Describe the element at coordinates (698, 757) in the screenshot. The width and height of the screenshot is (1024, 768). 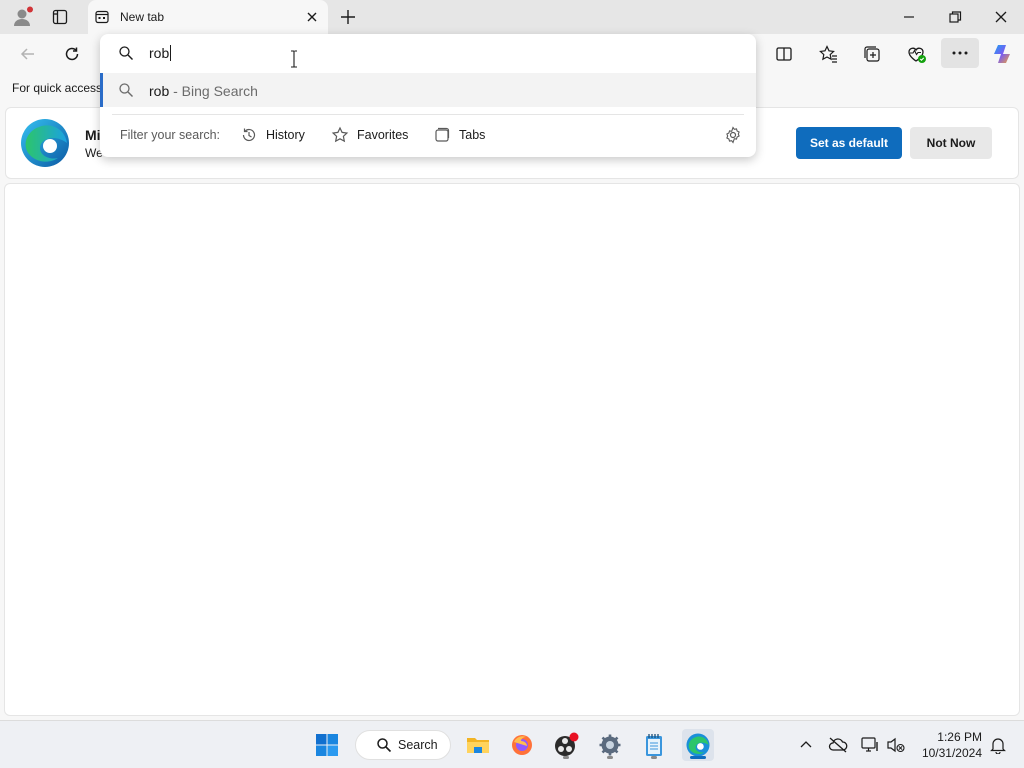
I see `active-indicator` at that location.